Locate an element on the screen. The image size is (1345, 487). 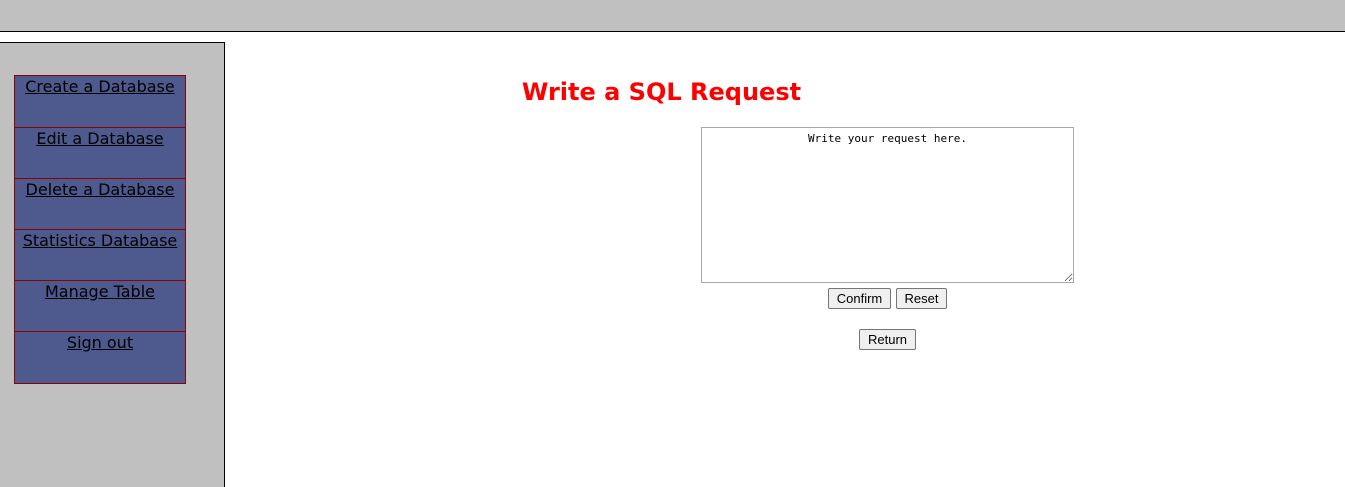
sidebar-item-delete-database: Delete a Database is located at coordinates (100, 204).